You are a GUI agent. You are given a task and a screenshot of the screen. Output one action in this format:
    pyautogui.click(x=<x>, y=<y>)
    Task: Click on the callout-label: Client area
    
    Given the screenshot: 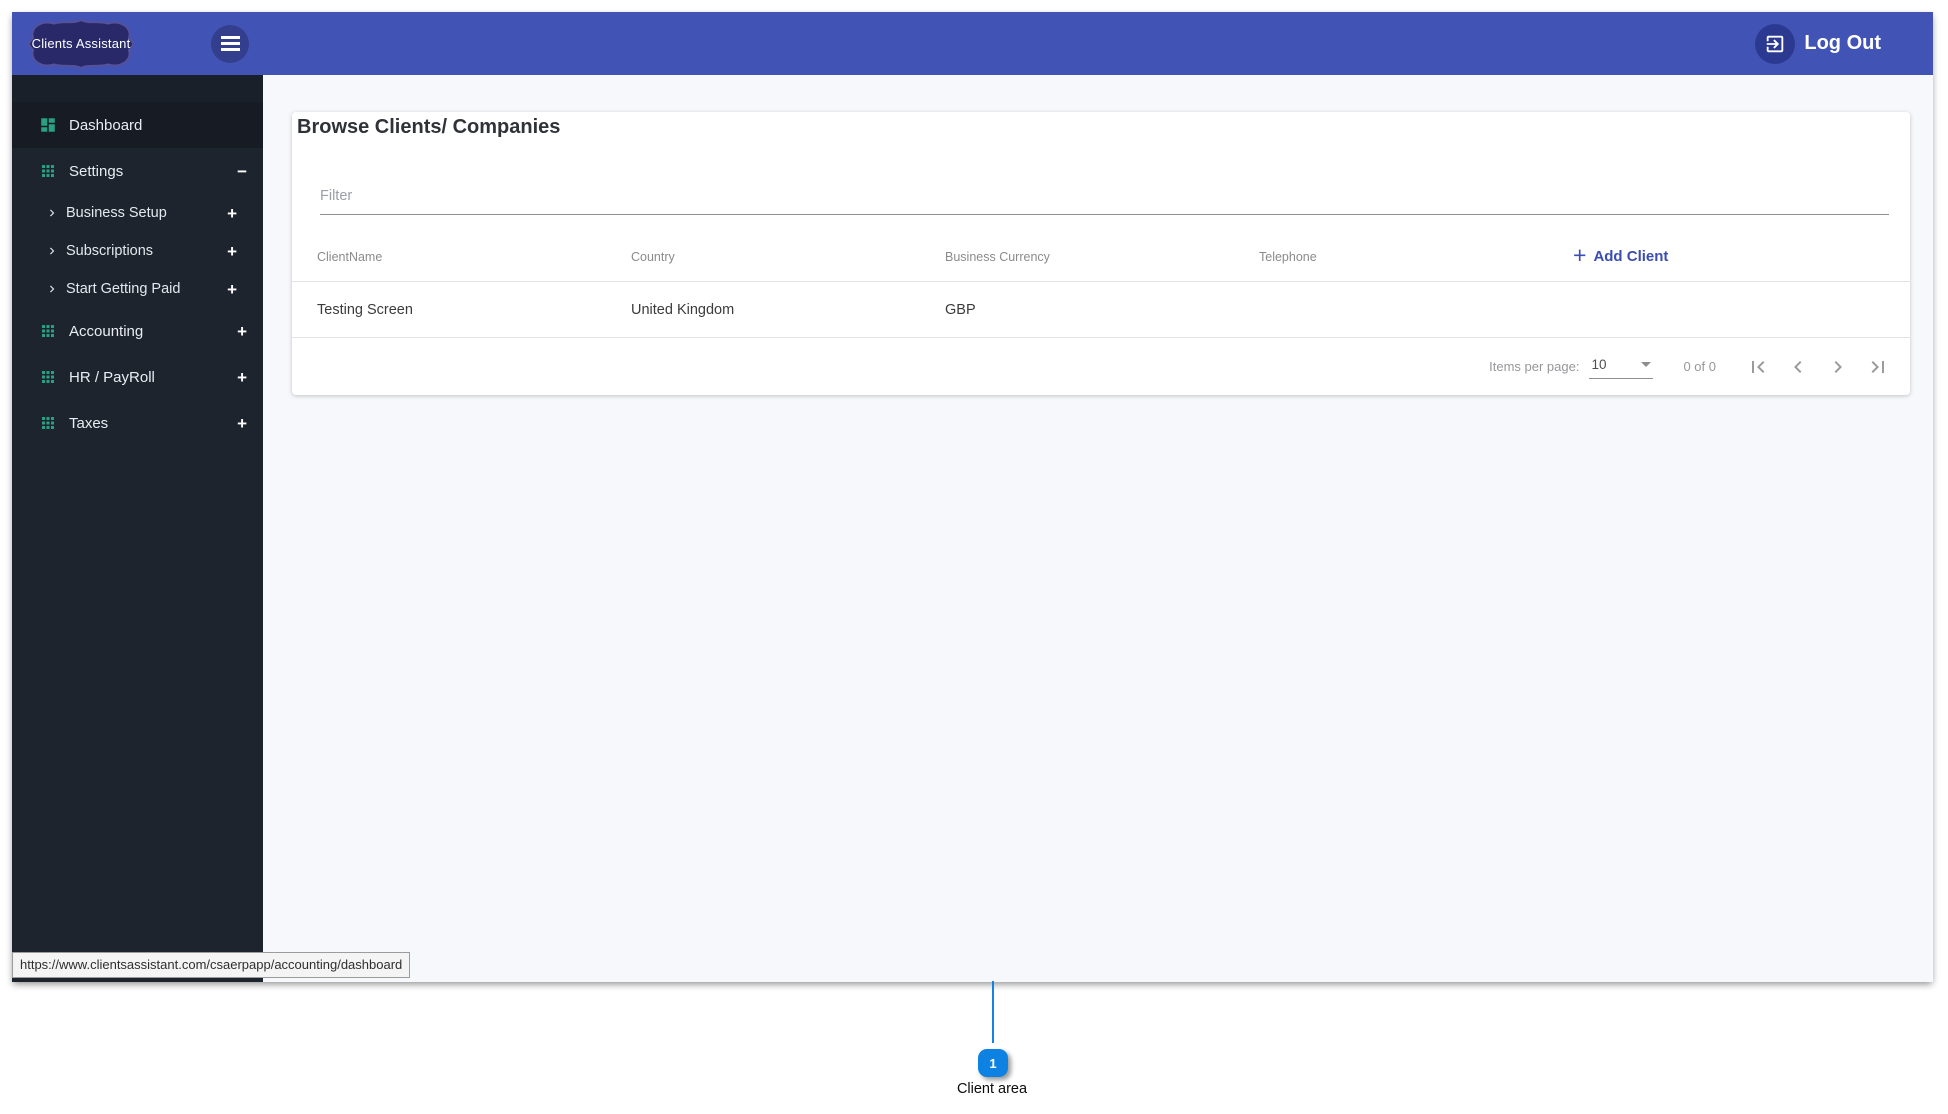 What is the action you would take?
    pyautogui.click(x=992, y=1089)
    